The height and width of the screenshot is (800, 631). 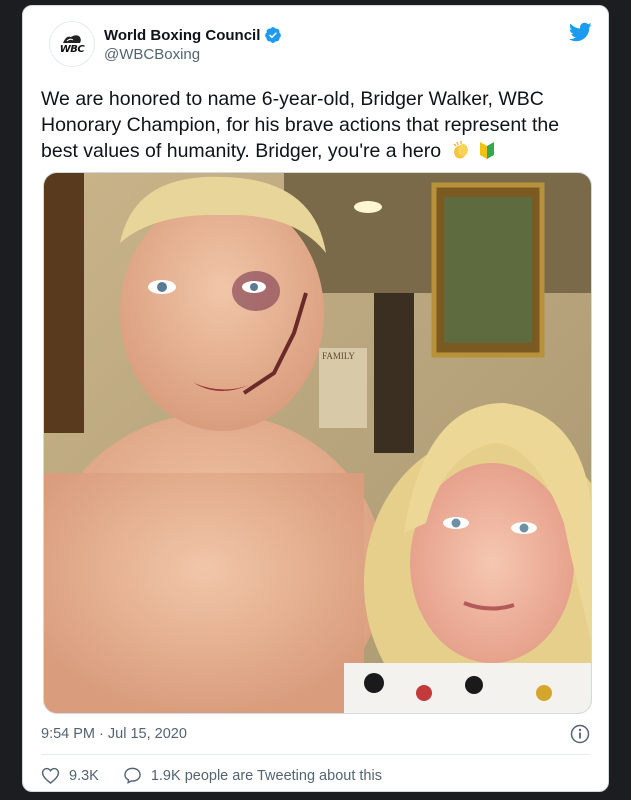 I want to click on author-avatar: WBC, so click(x=72, y=44).